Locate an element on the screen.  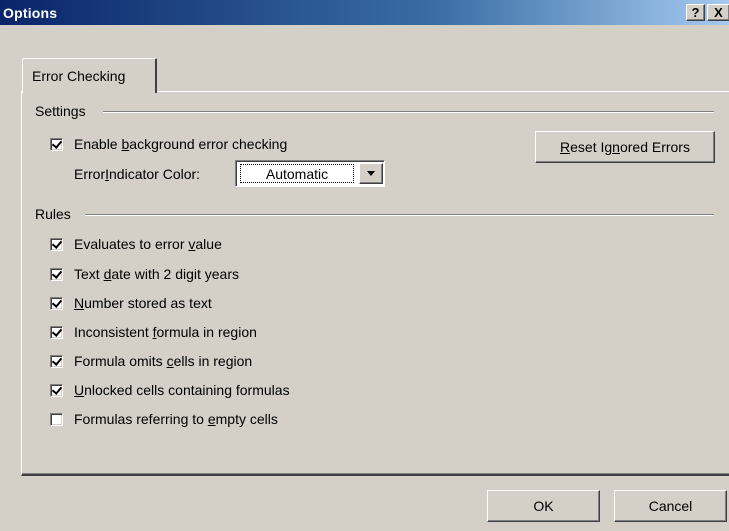
chevron-down-icon is located at coordinates (371, 173).